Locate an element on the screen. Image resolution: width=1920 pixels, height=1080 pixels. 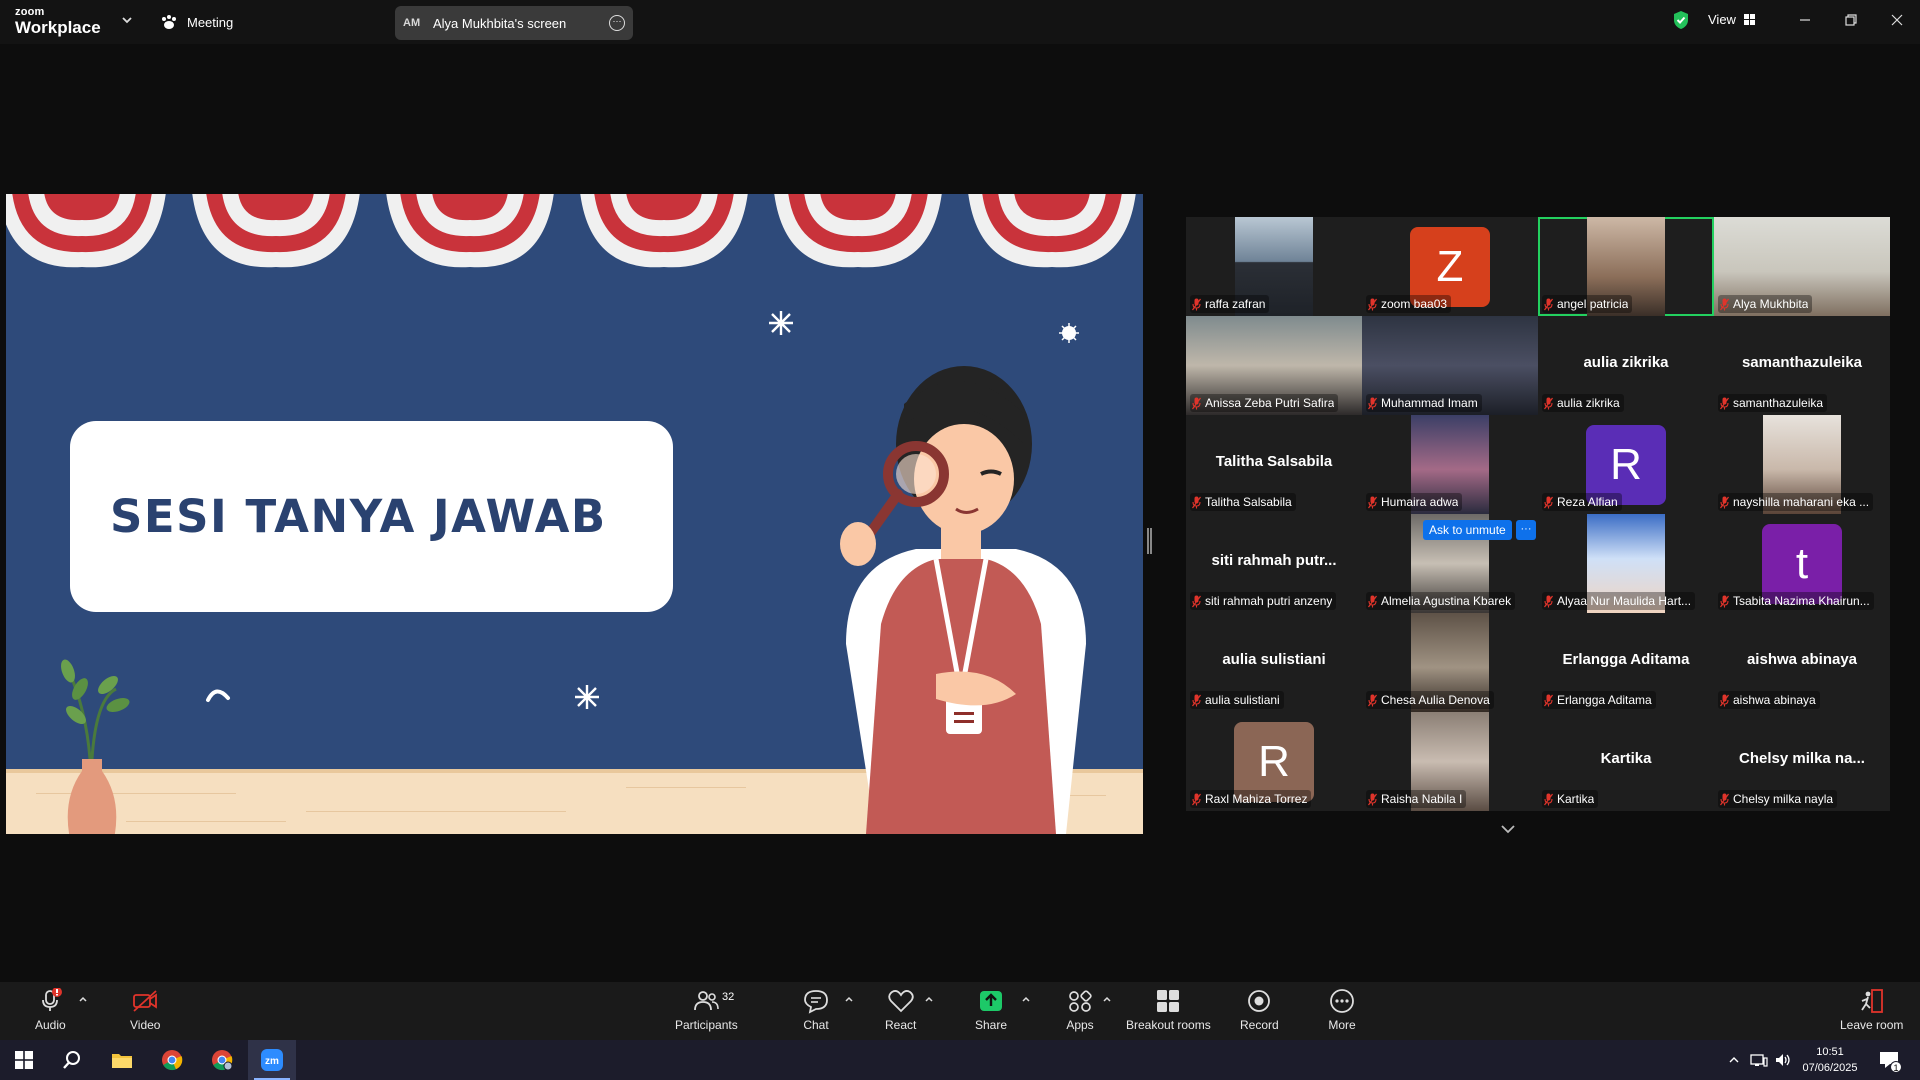
participant-tile: Anissa Zeba Putri Safira is located at coordinates (1274, 365).